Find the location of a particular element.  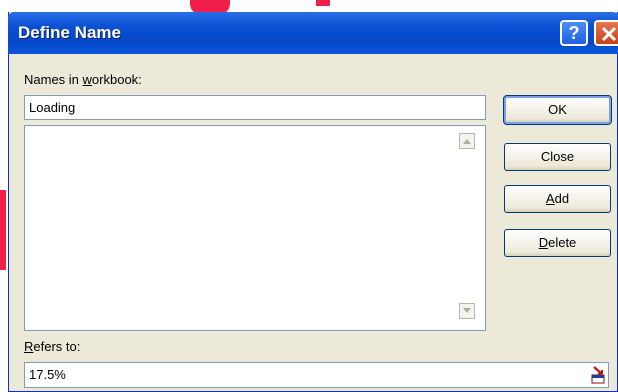

scroll-up-button is located at coordinates (467, 141).